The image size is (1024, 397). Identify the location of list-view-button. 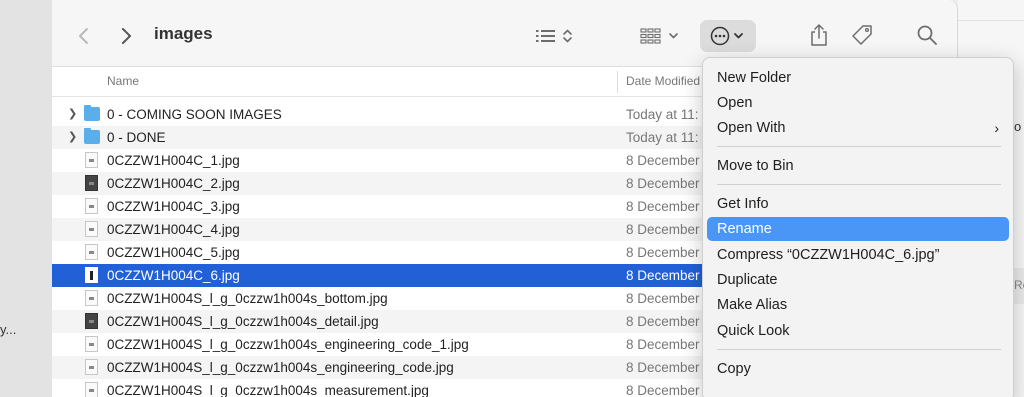
(556, 36).